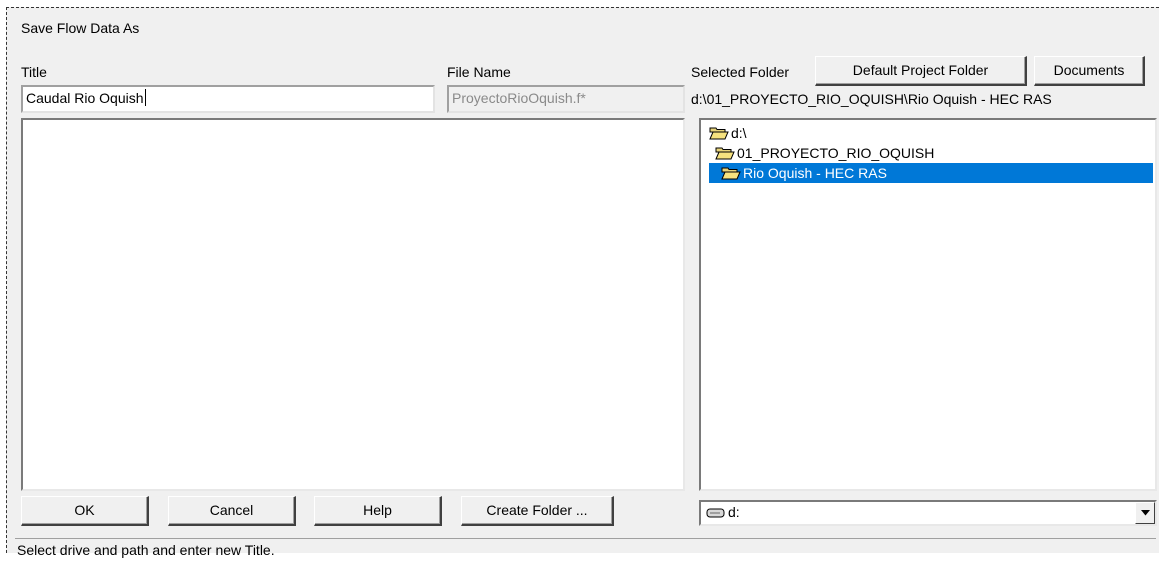  I want to click on drive-dropdown-button, so click(1145, 513).